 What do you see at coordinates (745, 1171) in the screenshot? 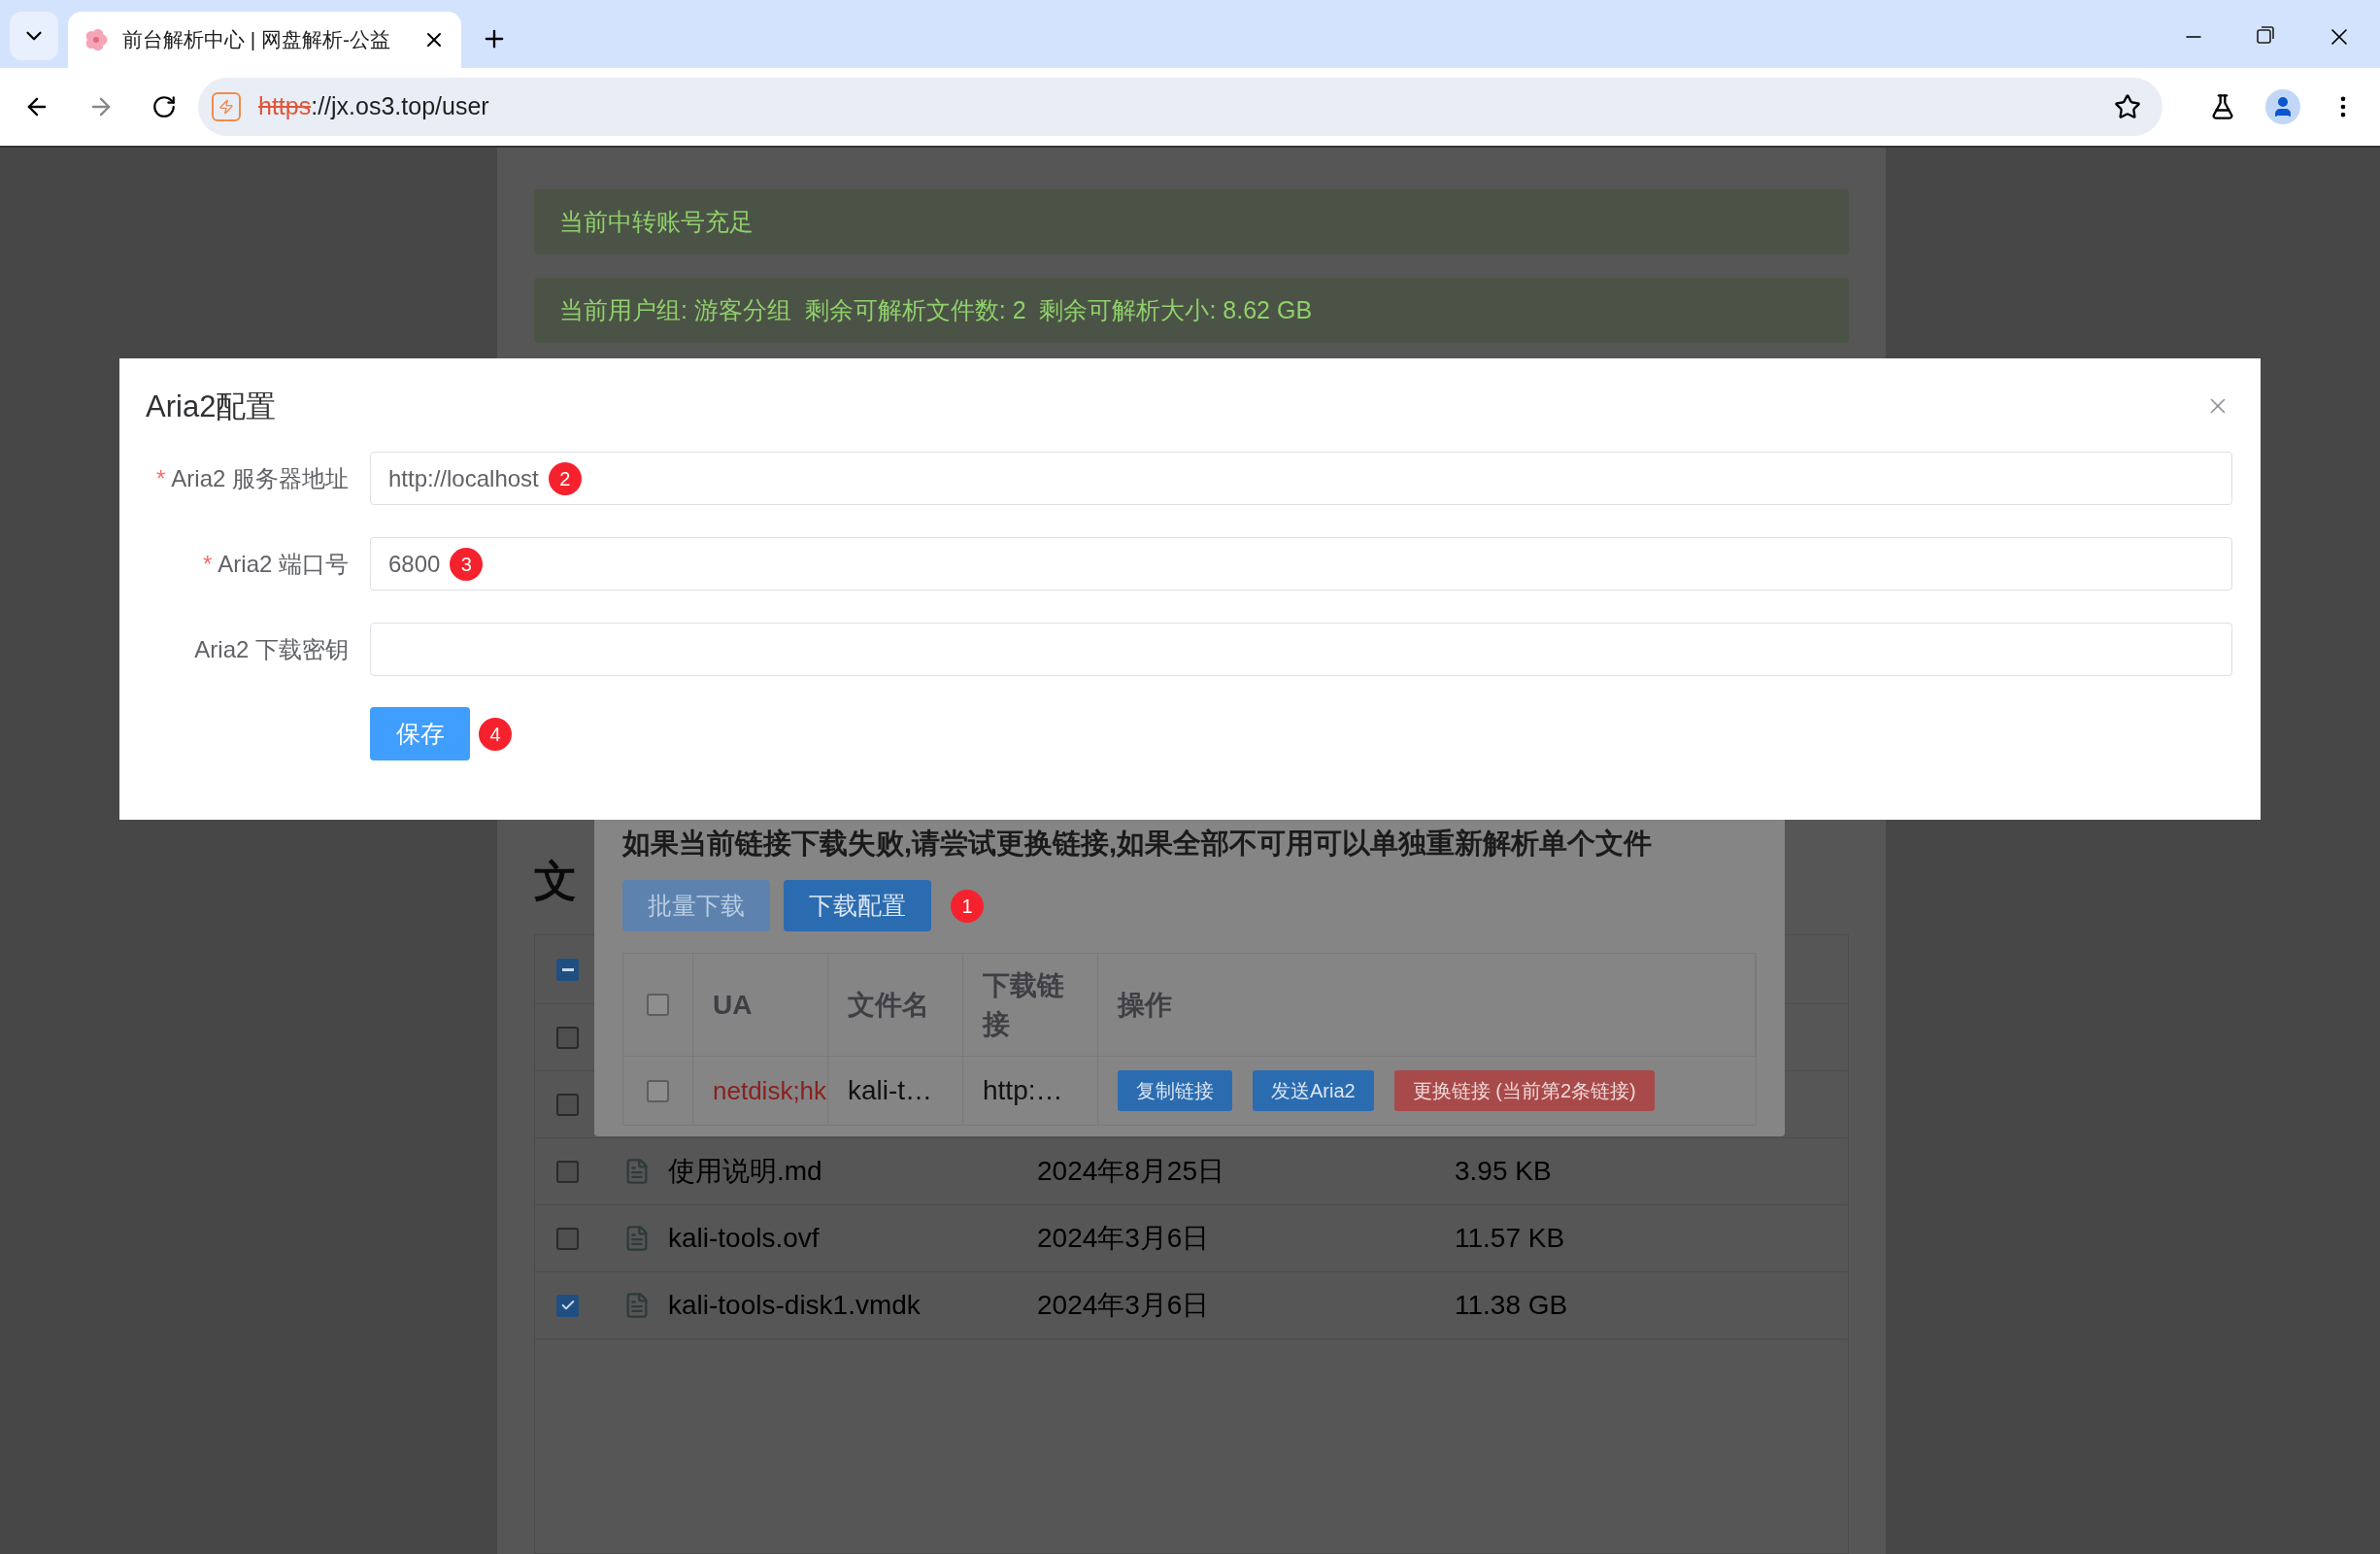
I see `file-name: 使用说明.md` at bounding box center [745, 1171].